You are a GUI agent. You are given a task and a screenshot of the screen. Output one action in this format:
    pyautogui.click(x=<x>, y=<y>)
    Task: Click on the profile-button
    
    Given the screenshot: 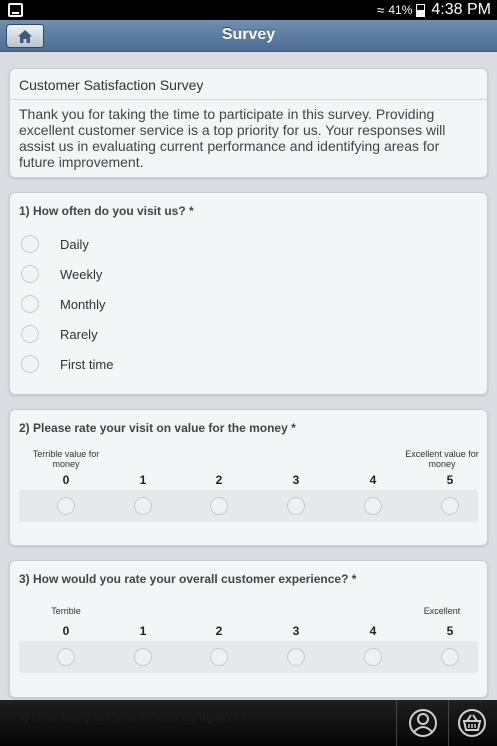 What is the action you would take?
    pyautogui.click(x=423, y=723)
    